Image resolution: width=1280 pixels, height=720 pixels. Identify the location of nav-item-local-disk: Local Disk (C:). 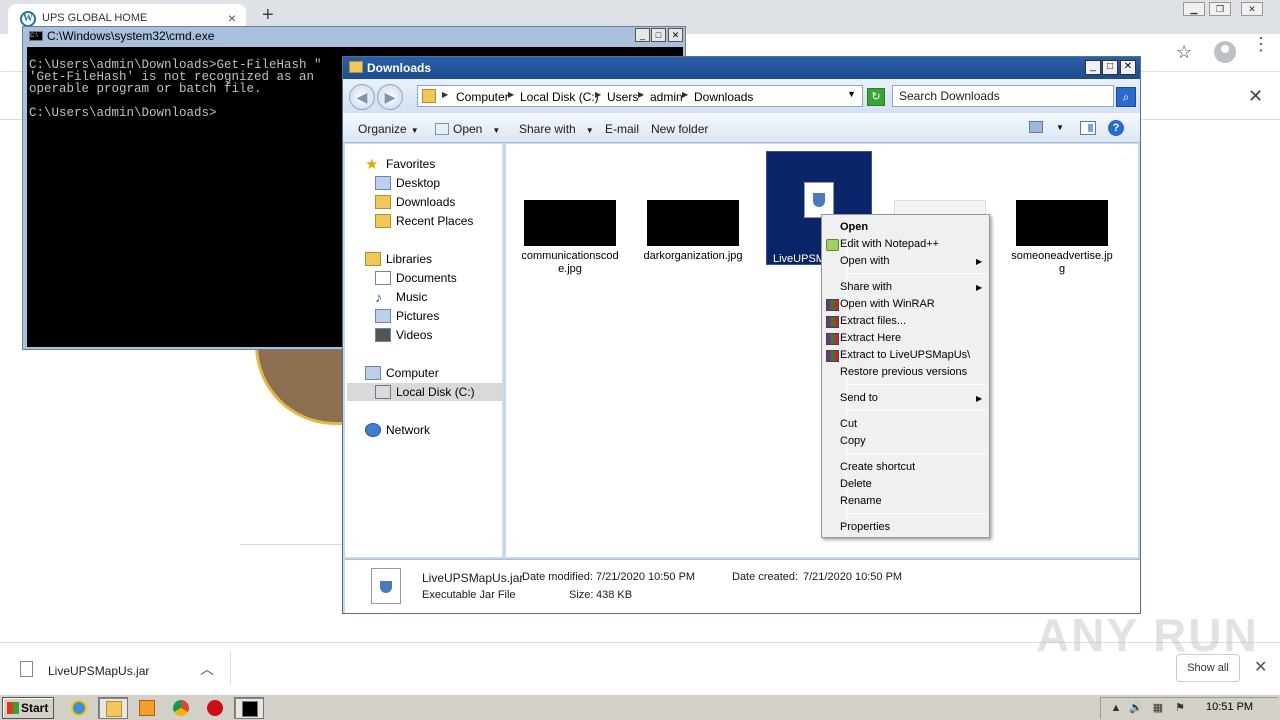
(425, 392).